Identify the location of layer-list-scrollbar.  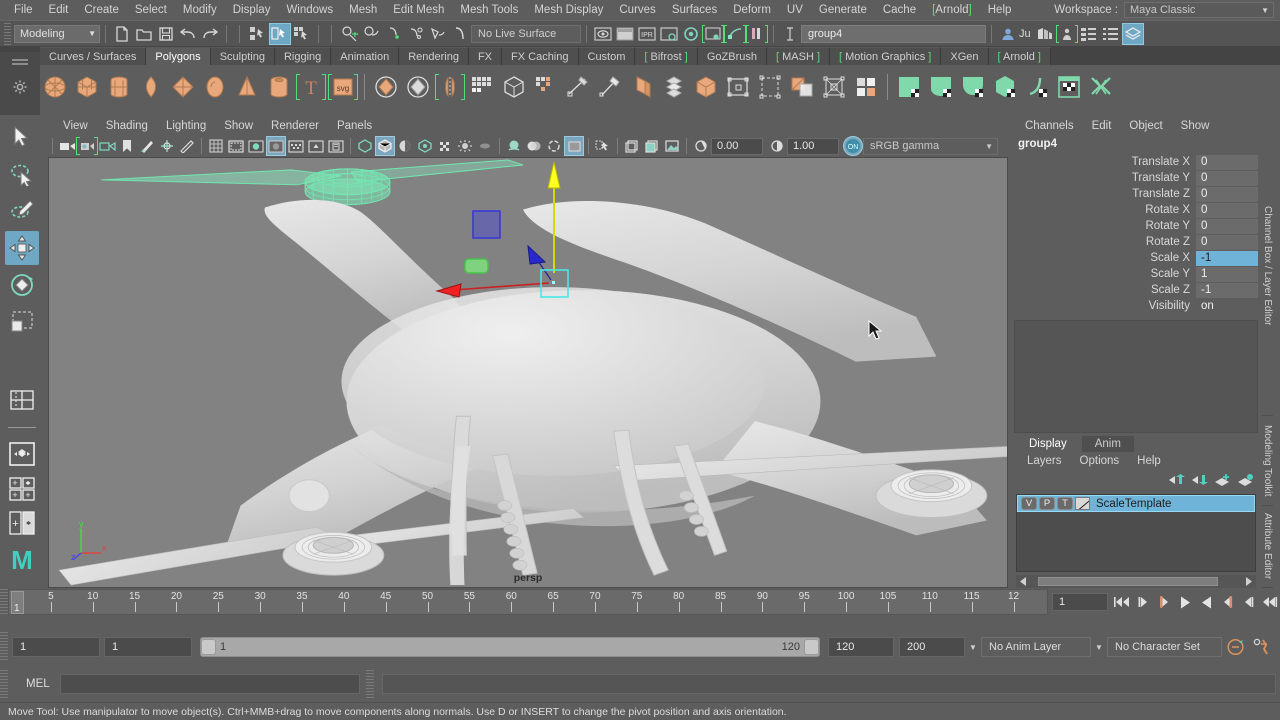
(1136, 581).